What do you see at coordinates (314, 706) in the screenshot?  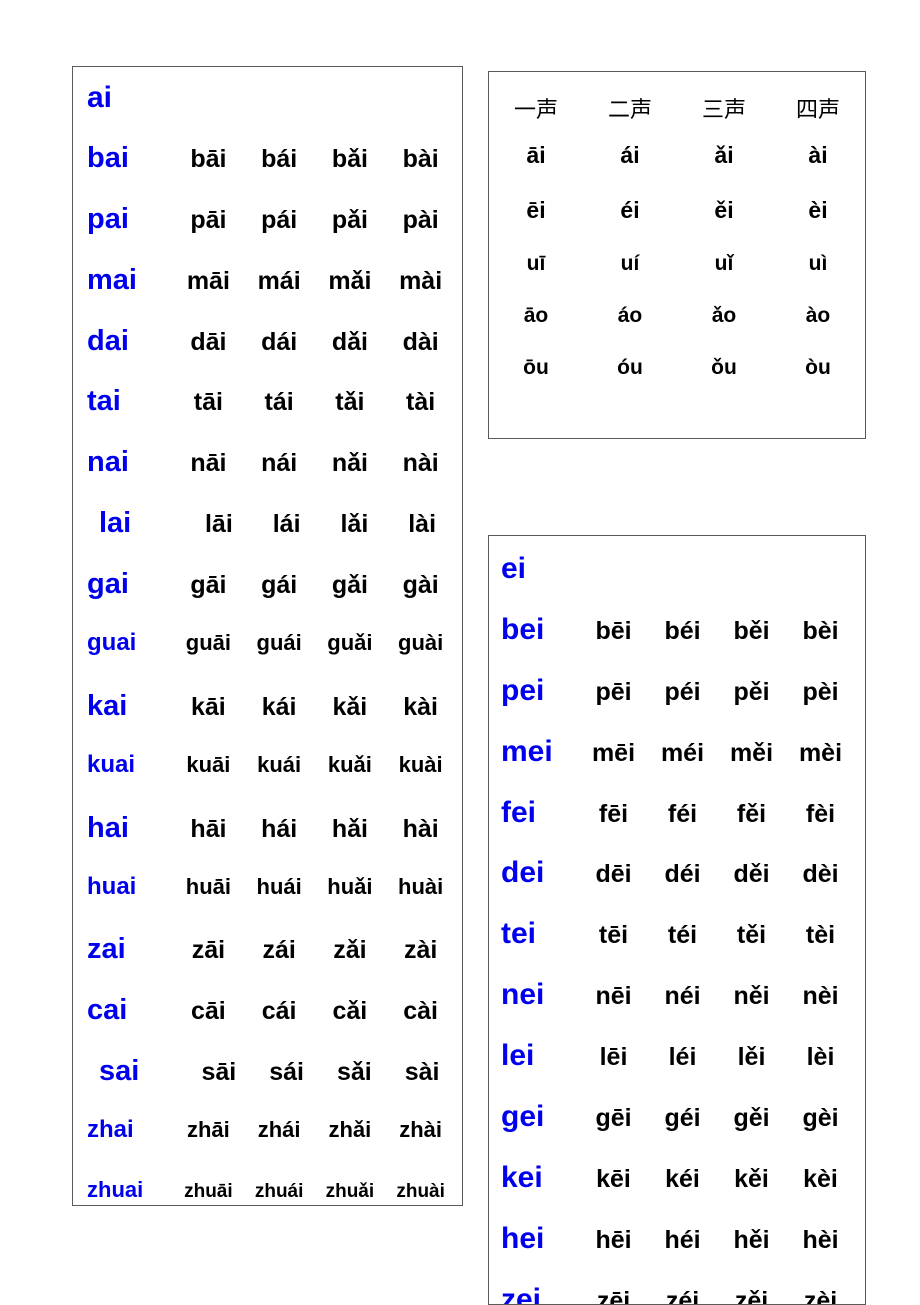 I see `syllable-tone-group: kāi kái kǎi kài` at bounding box center [314, 706].